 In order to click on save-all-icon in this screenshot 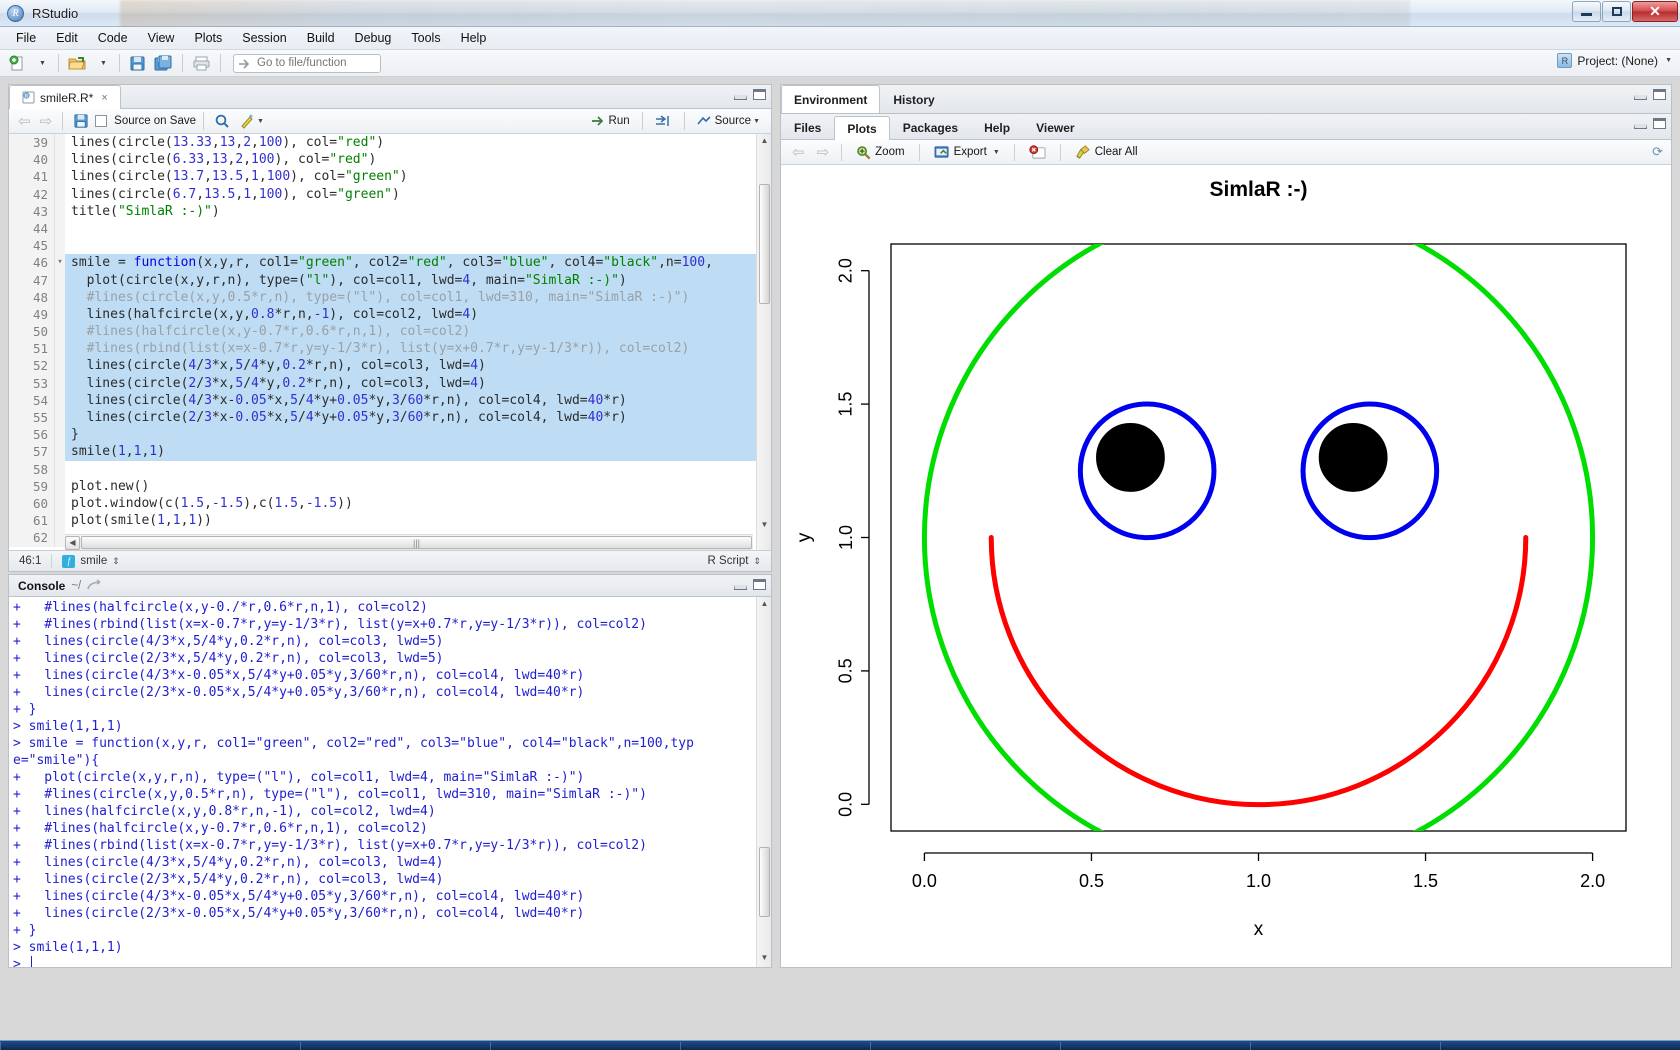, I will do `click(163, 63)`.